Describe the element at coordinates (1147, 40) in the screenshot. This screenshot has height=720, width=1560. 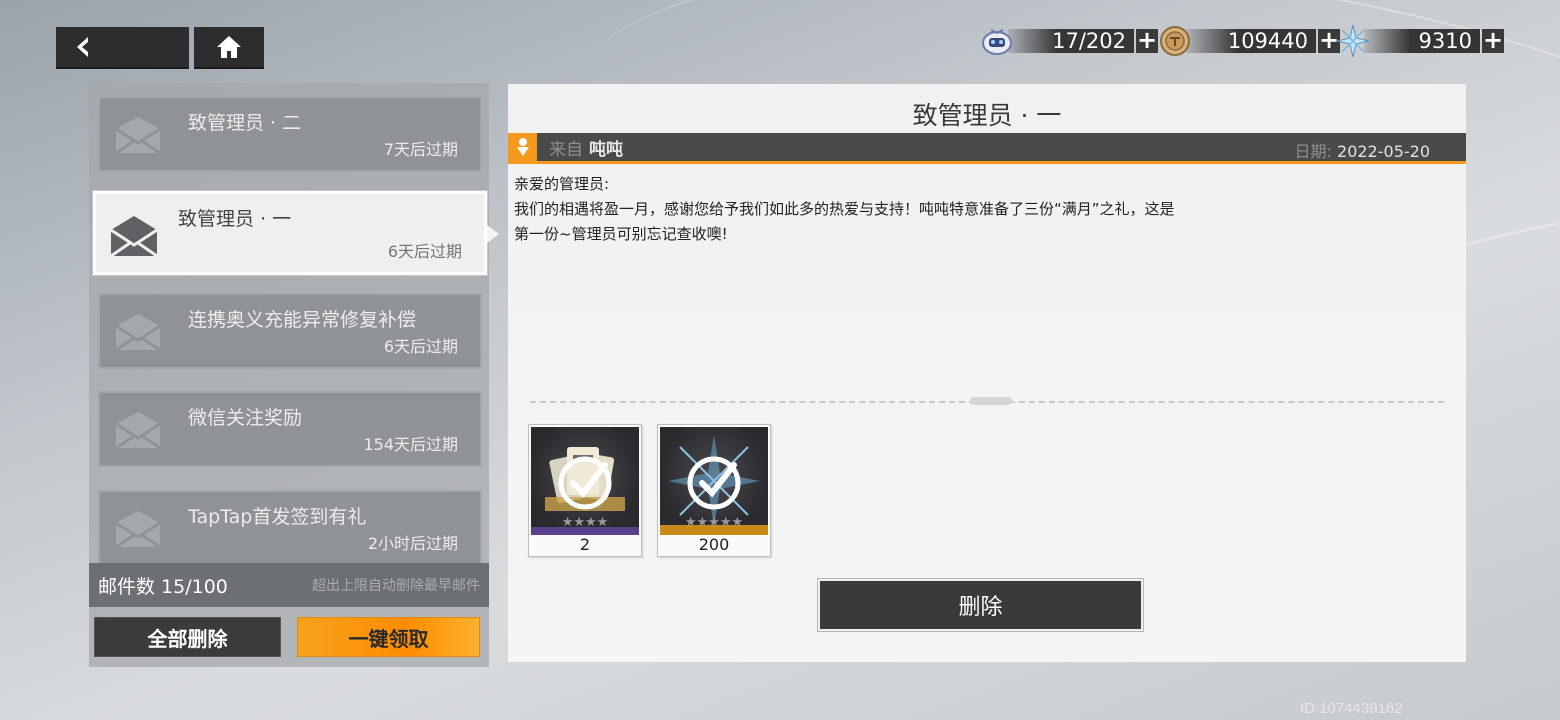
I see `add-stamina-button: +` at that location.